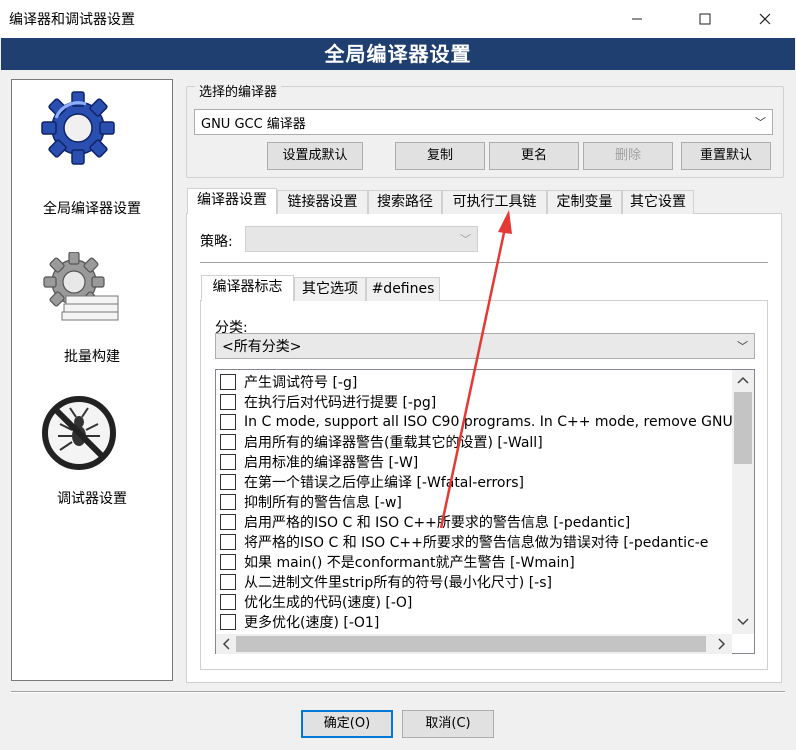  What do you see at coordinates (448, 724) in the screenshot?
I see `cancel-button: 取消(C)` at bounding box center [448, 724].